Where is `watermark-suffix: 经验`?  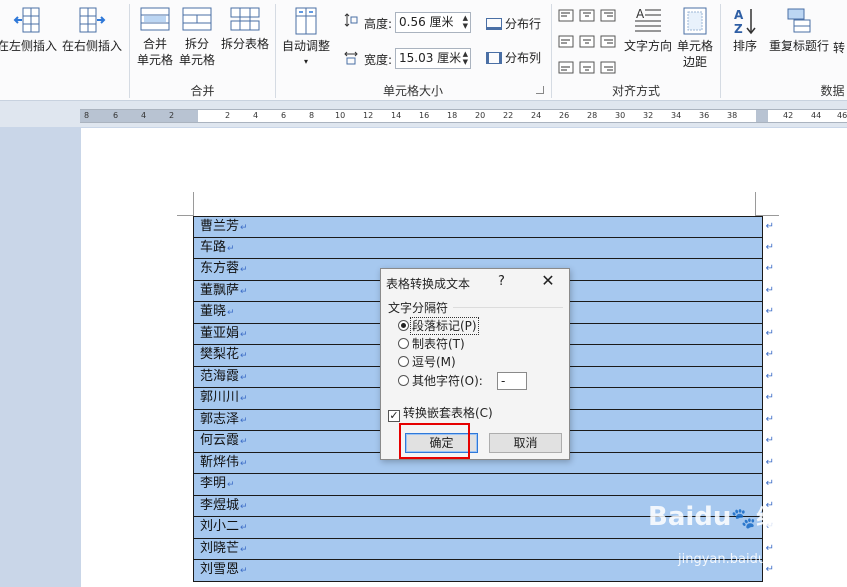
watermark-suffix: 经验 is located at coordinates (778, 518).